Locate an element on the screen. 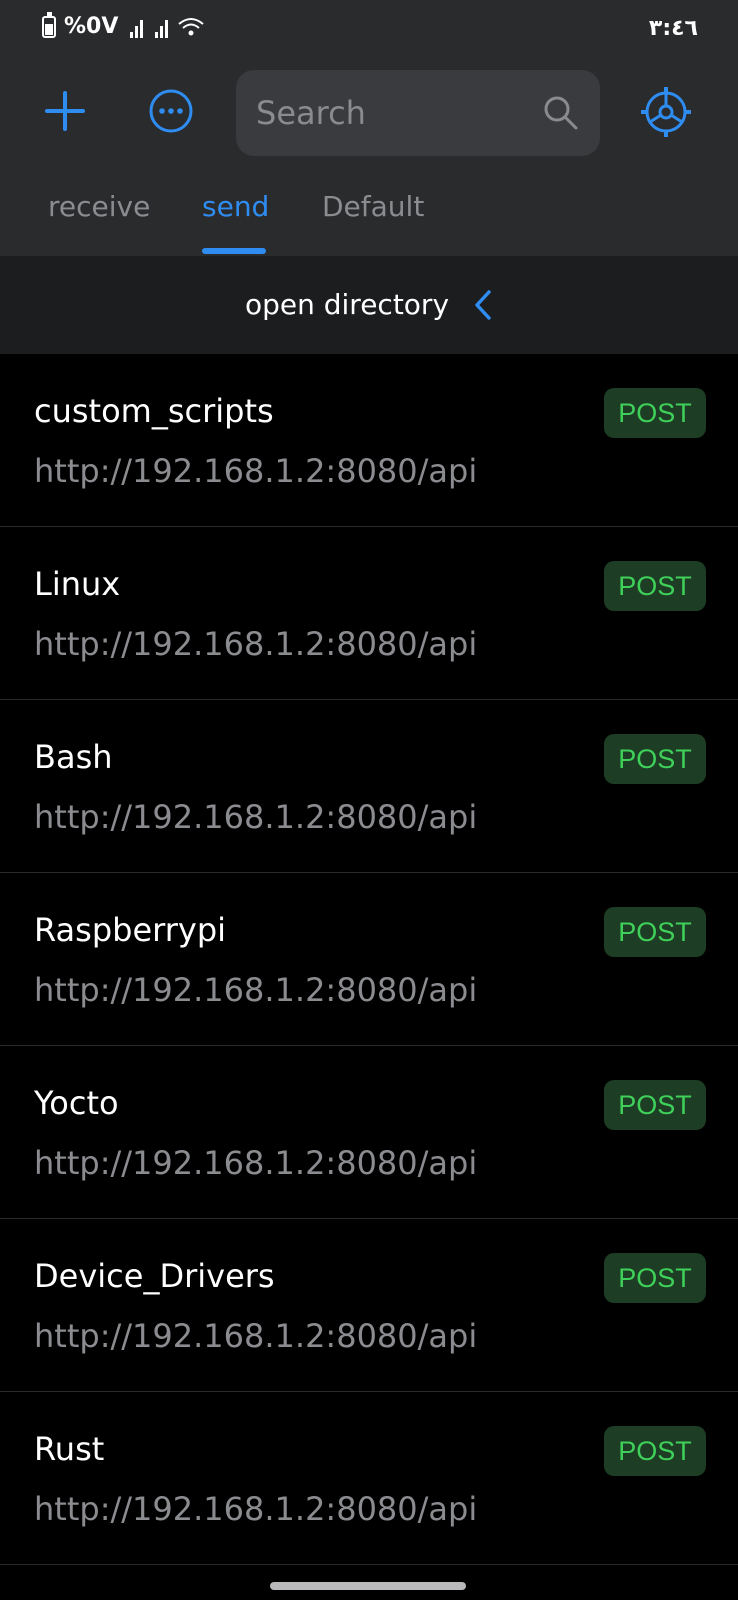 The height and width of the screenshot is (1600, 738). ellipsis-circle-icon is located at coordinates (171, 111).